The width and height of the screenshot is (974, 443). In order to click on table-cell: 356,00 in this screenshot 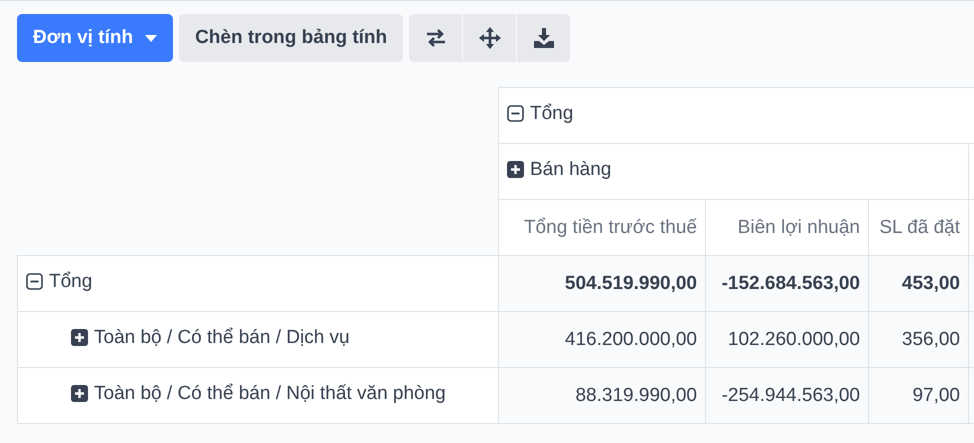, I will do `click(918, 340)`.